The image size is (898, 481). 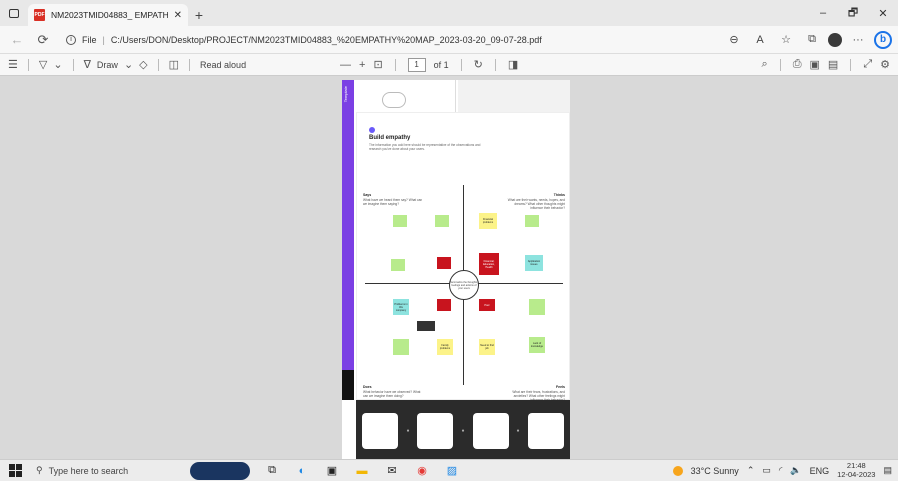 What do you see at coordinates (345, 94) in the screenshot?
I see `side-label: Template` at bounding box center [345, 94].